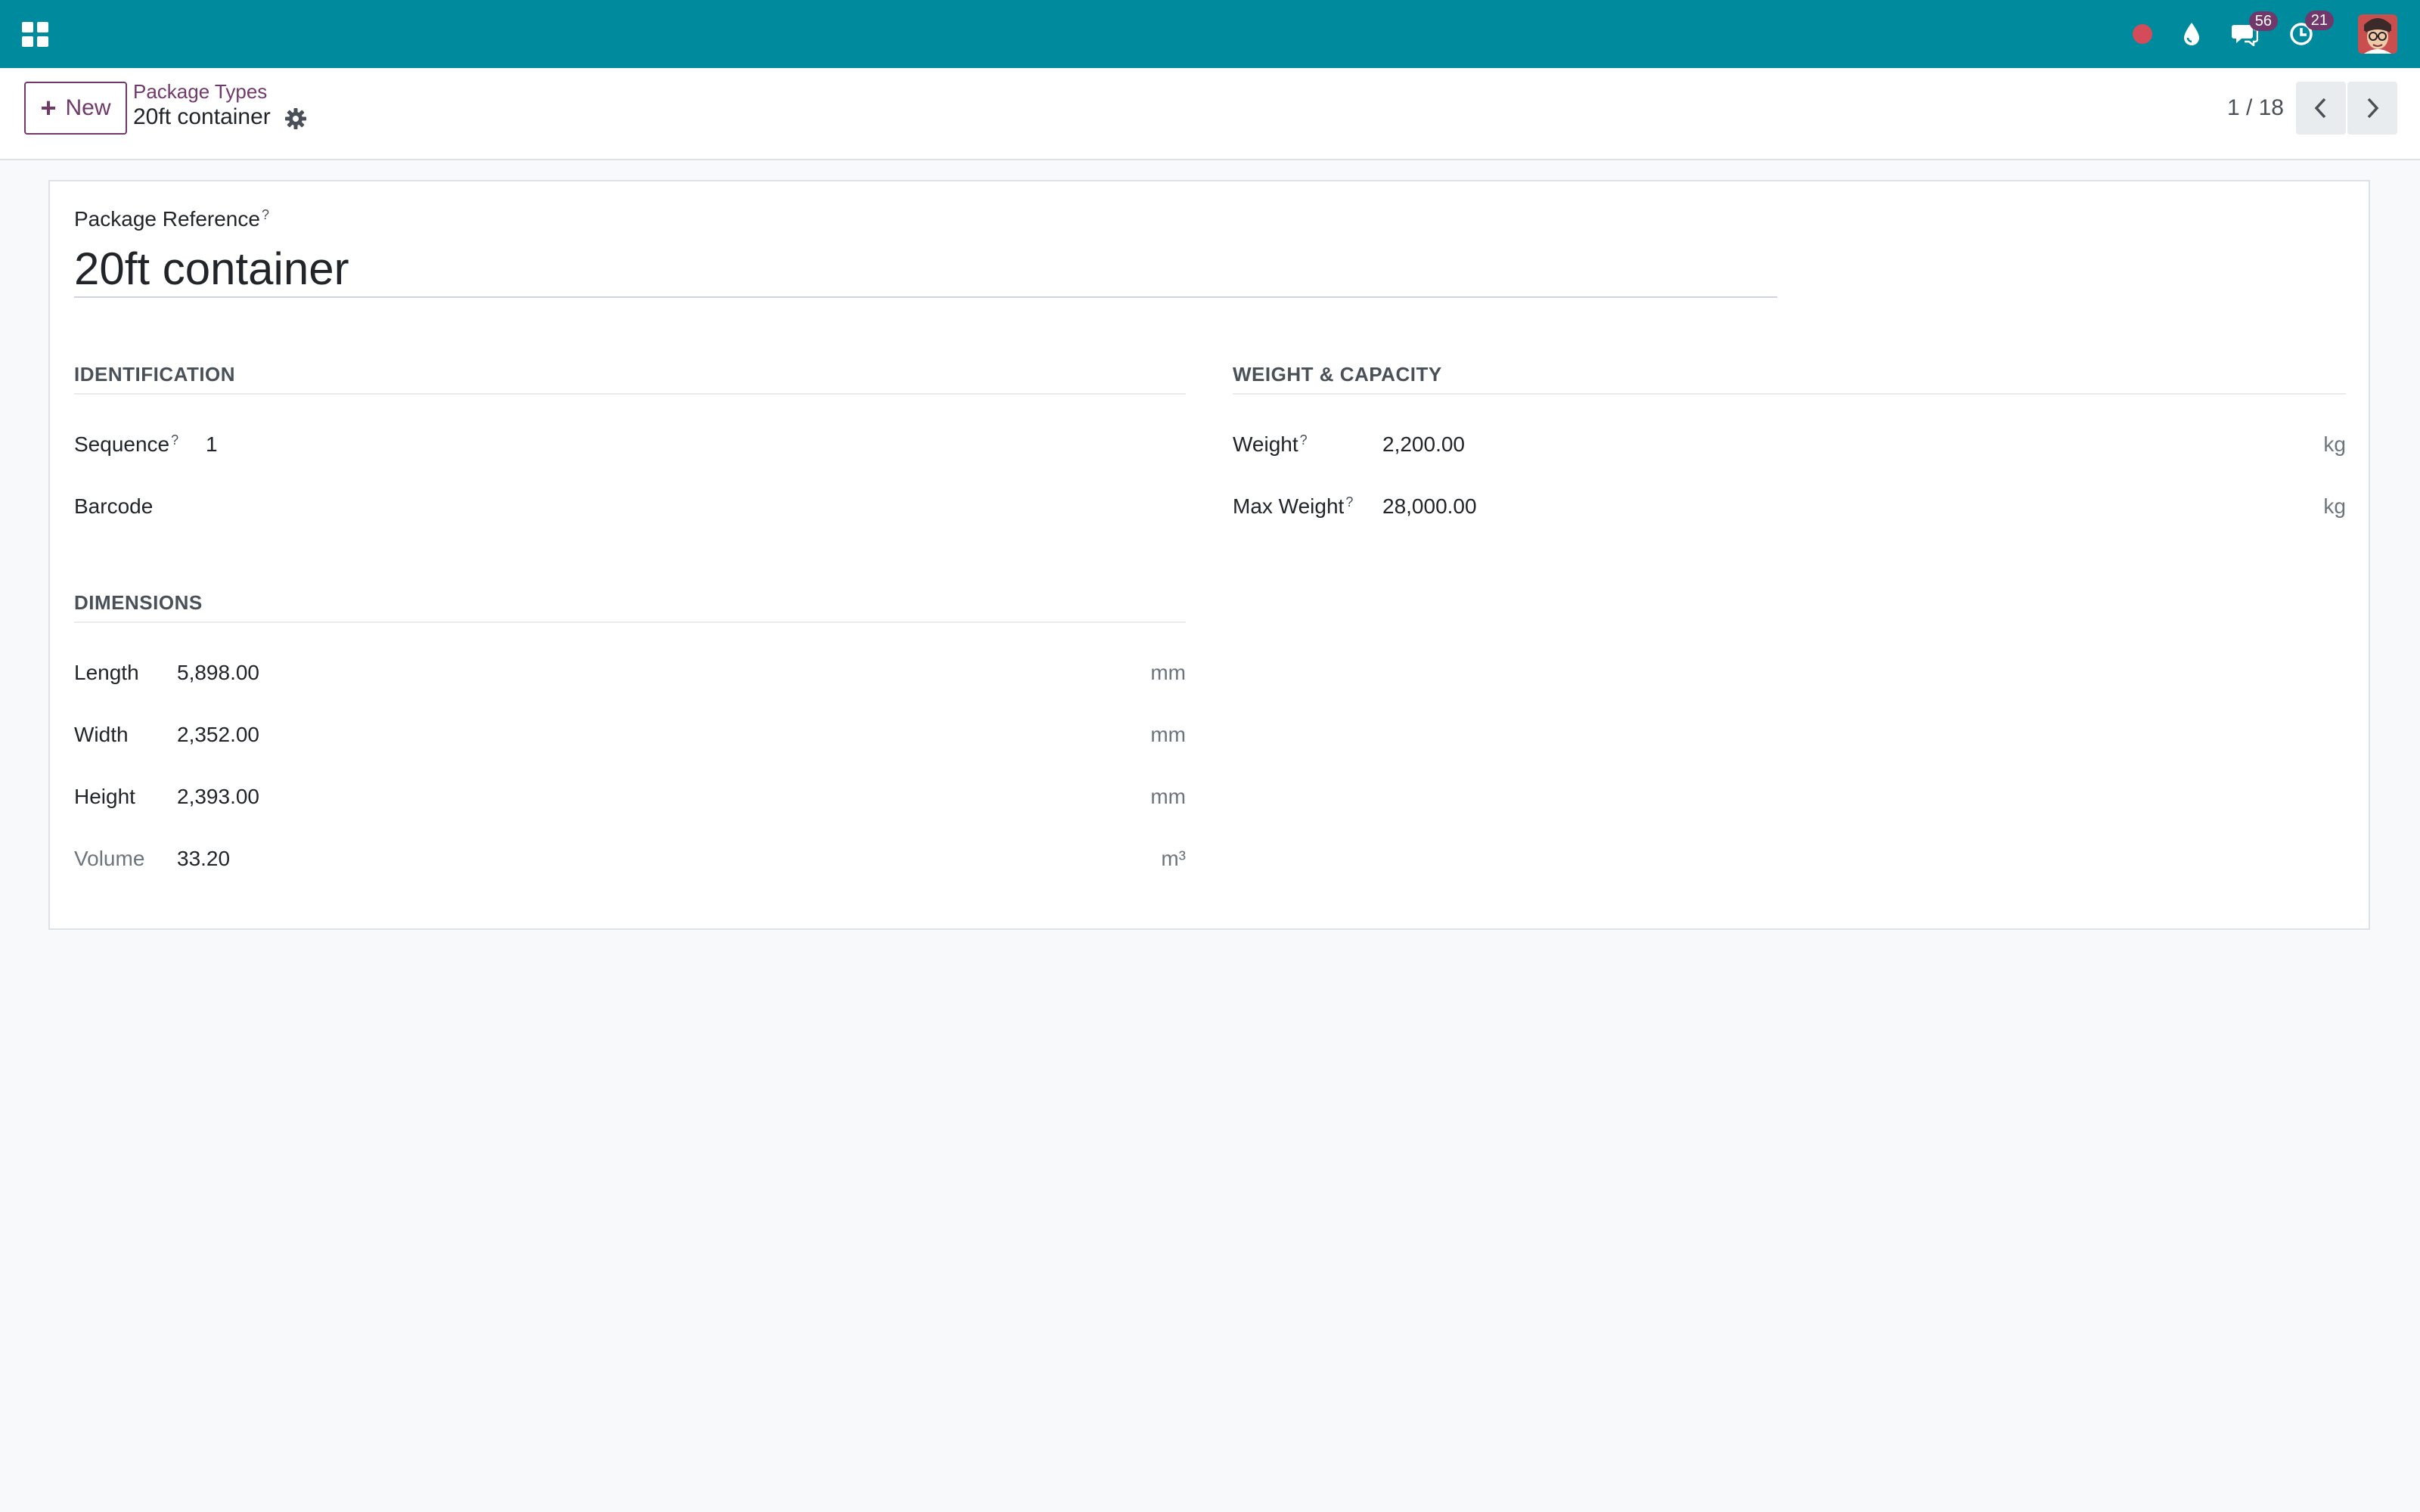 The image size is (2420, 1512). I want to click on weight-capacity-group-title: Weight & Capacity, so click(1789, 379).